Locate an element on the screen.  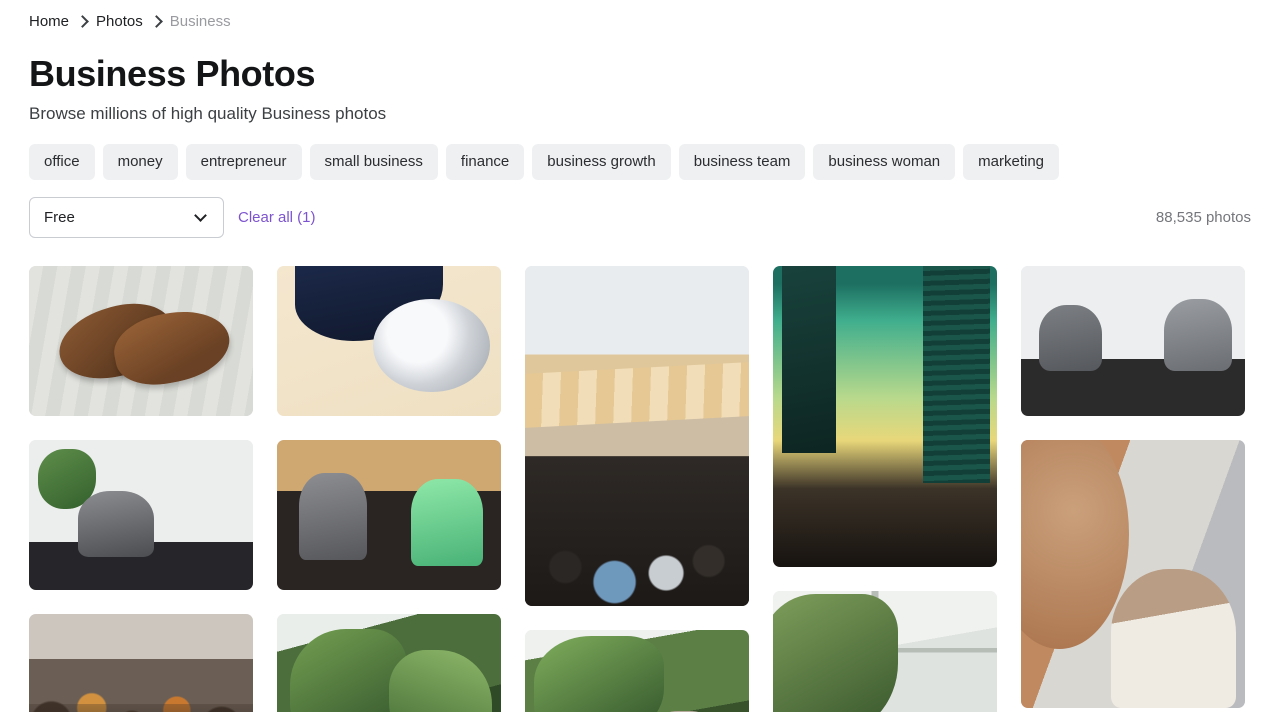
tag-chip-business-team: business team is located at coordinates (742, 162).